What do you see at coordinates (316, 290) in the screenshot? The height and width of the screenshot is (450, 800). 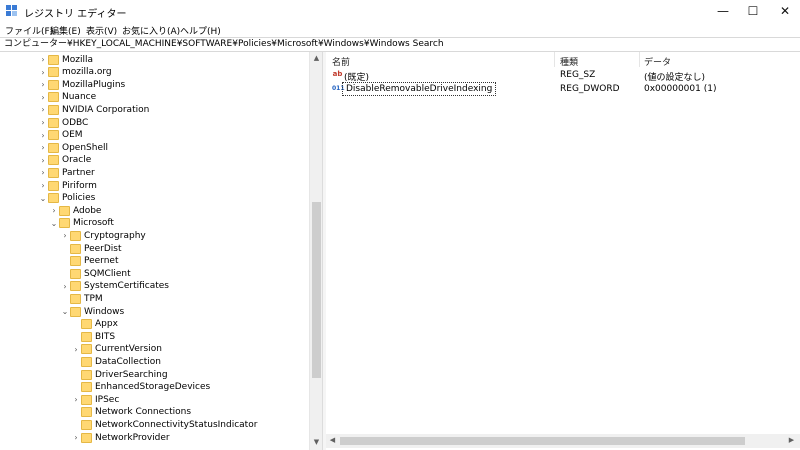 I see `tree-scroll-thumb` at bounding box center [316, 290].